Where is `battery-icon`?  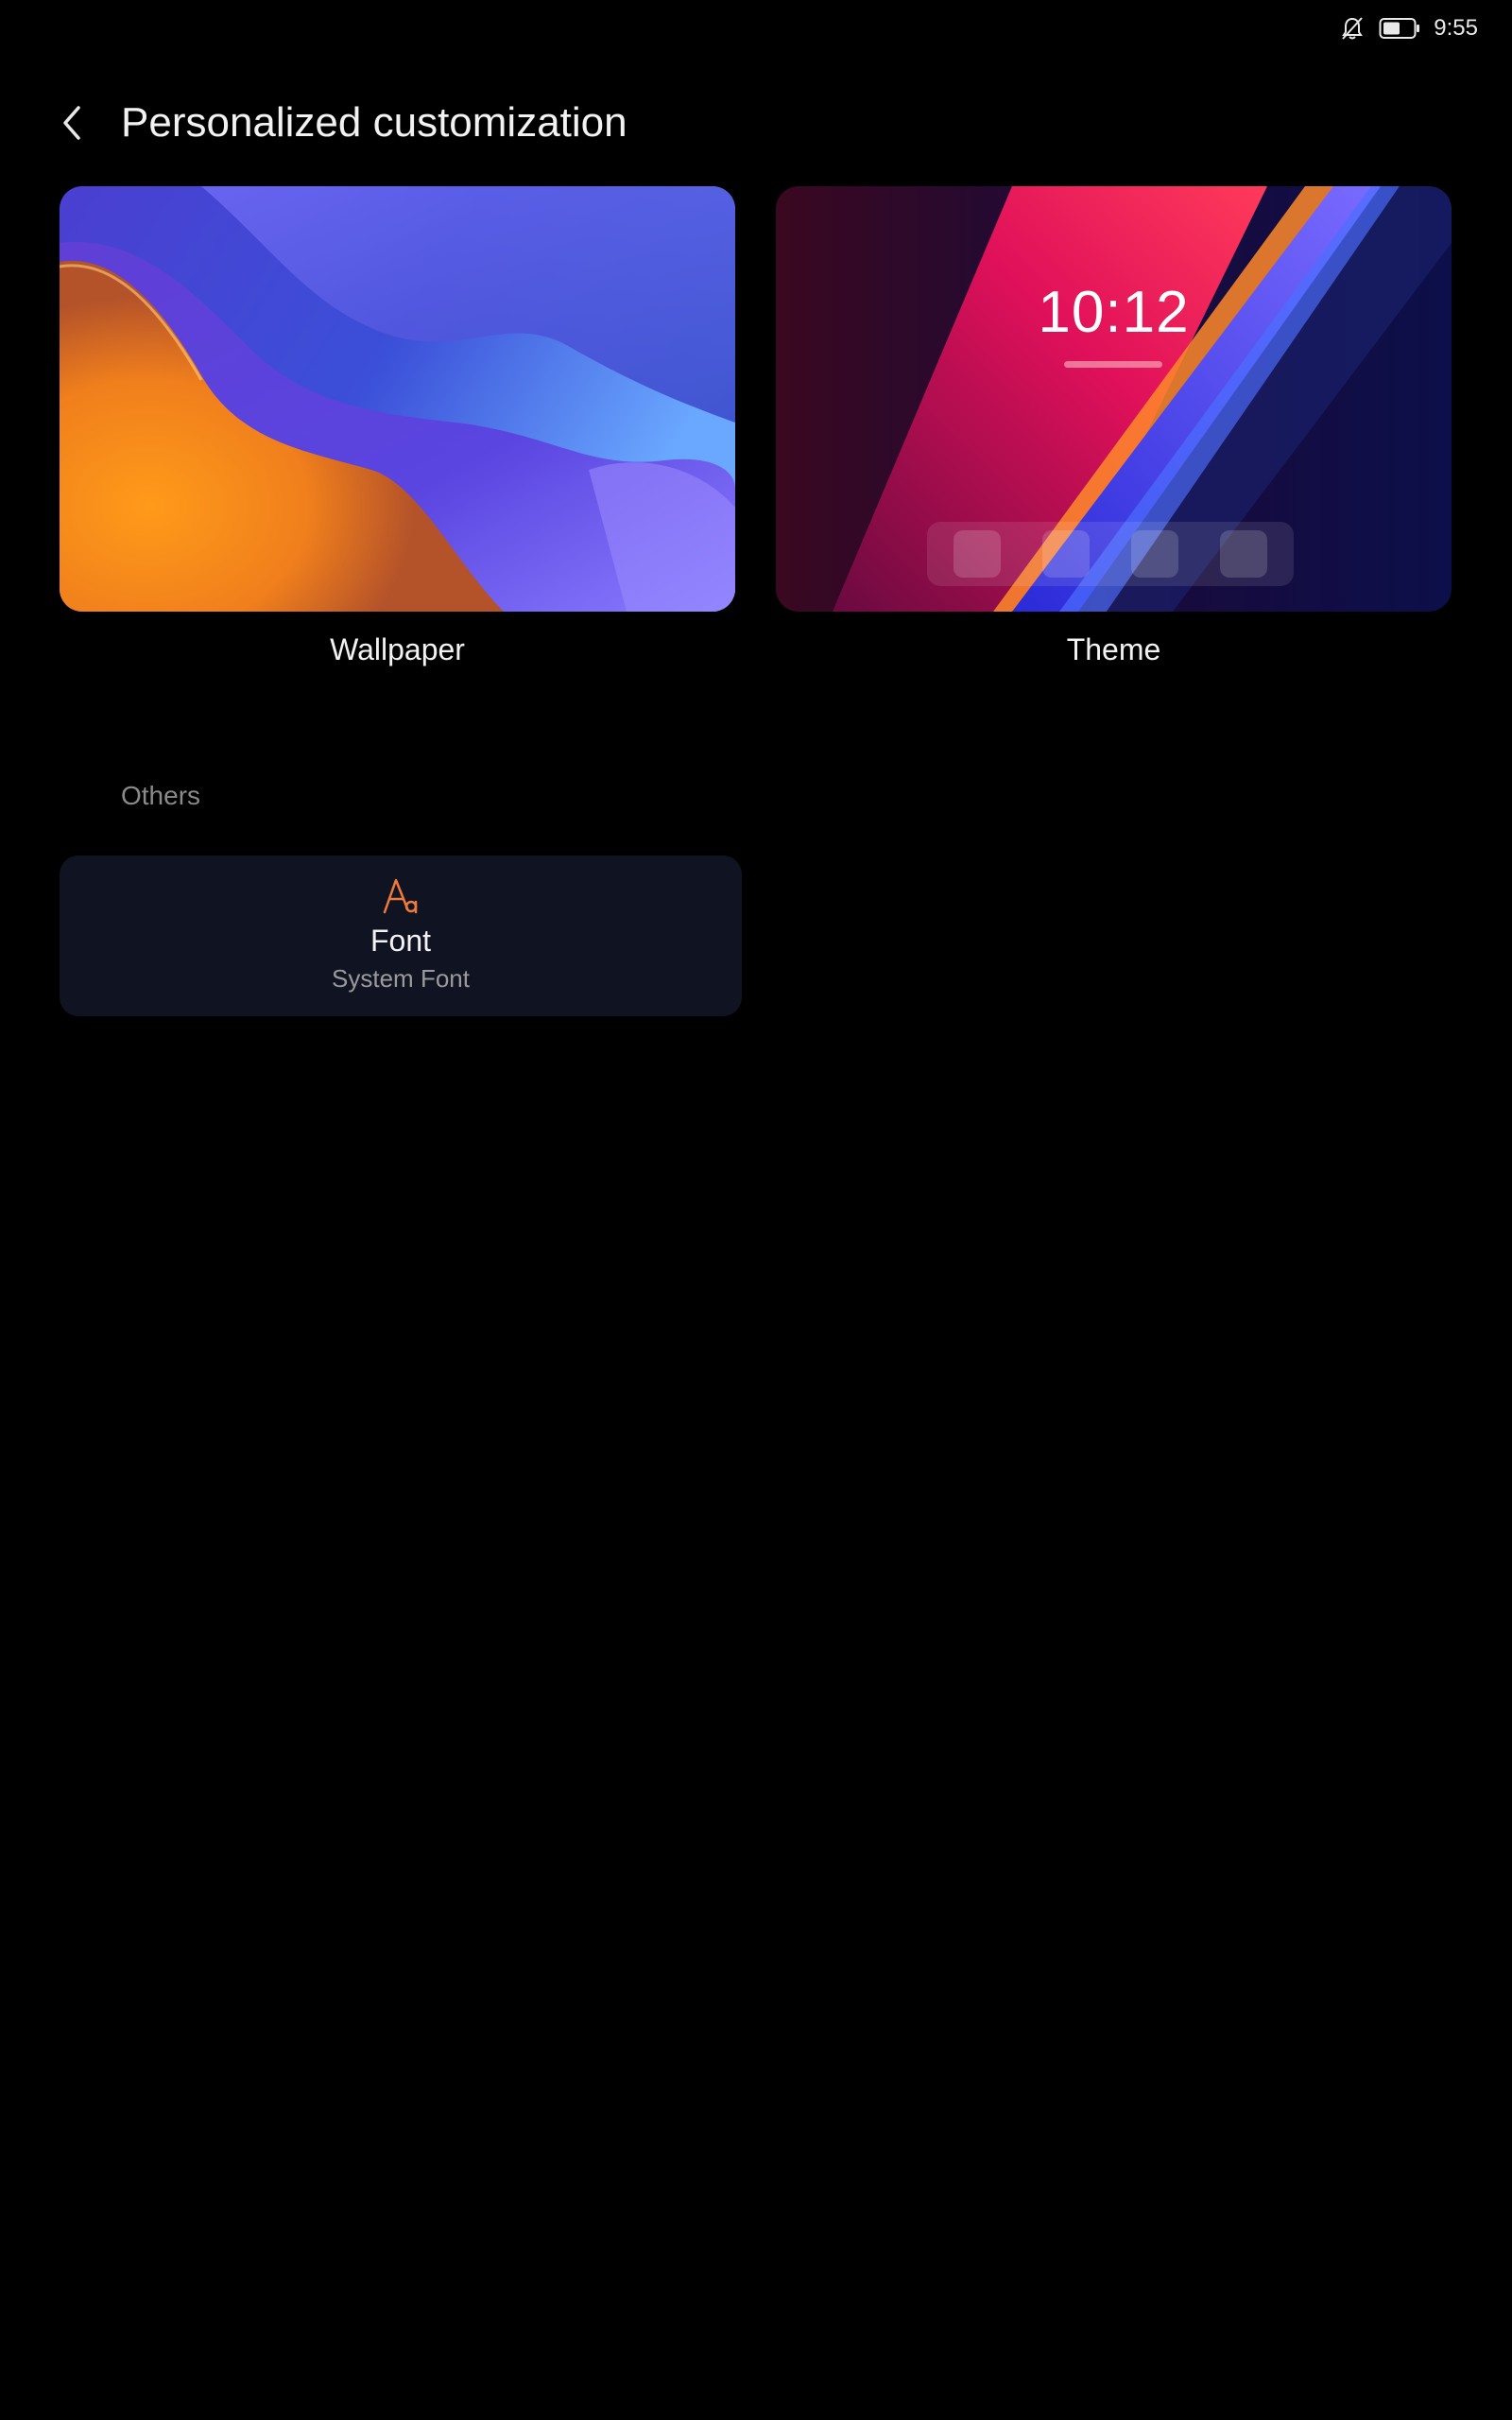 battery-icon is located at coordinates (1399, 28).